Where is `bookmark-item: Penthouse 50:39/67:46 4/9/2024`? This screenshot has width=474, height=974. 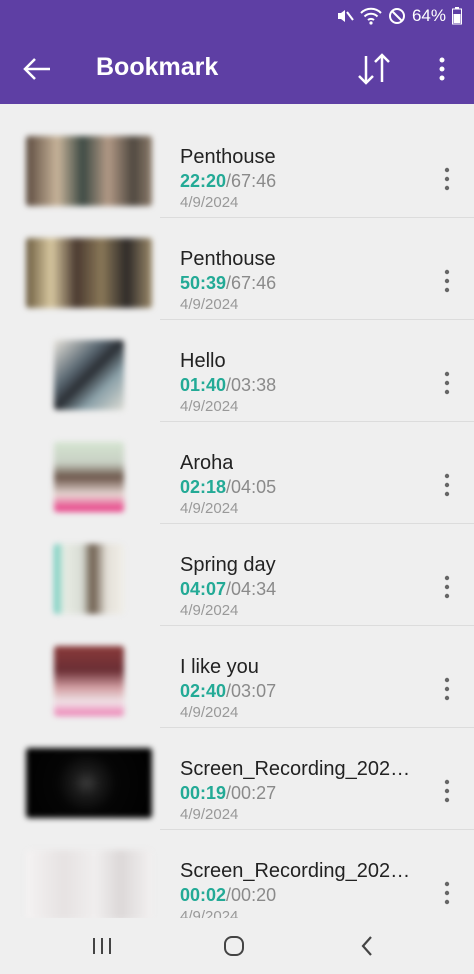
bookmark-item: Penthouse 50:39/67:46 4/9/2024 is located at coordinates (237, 269).